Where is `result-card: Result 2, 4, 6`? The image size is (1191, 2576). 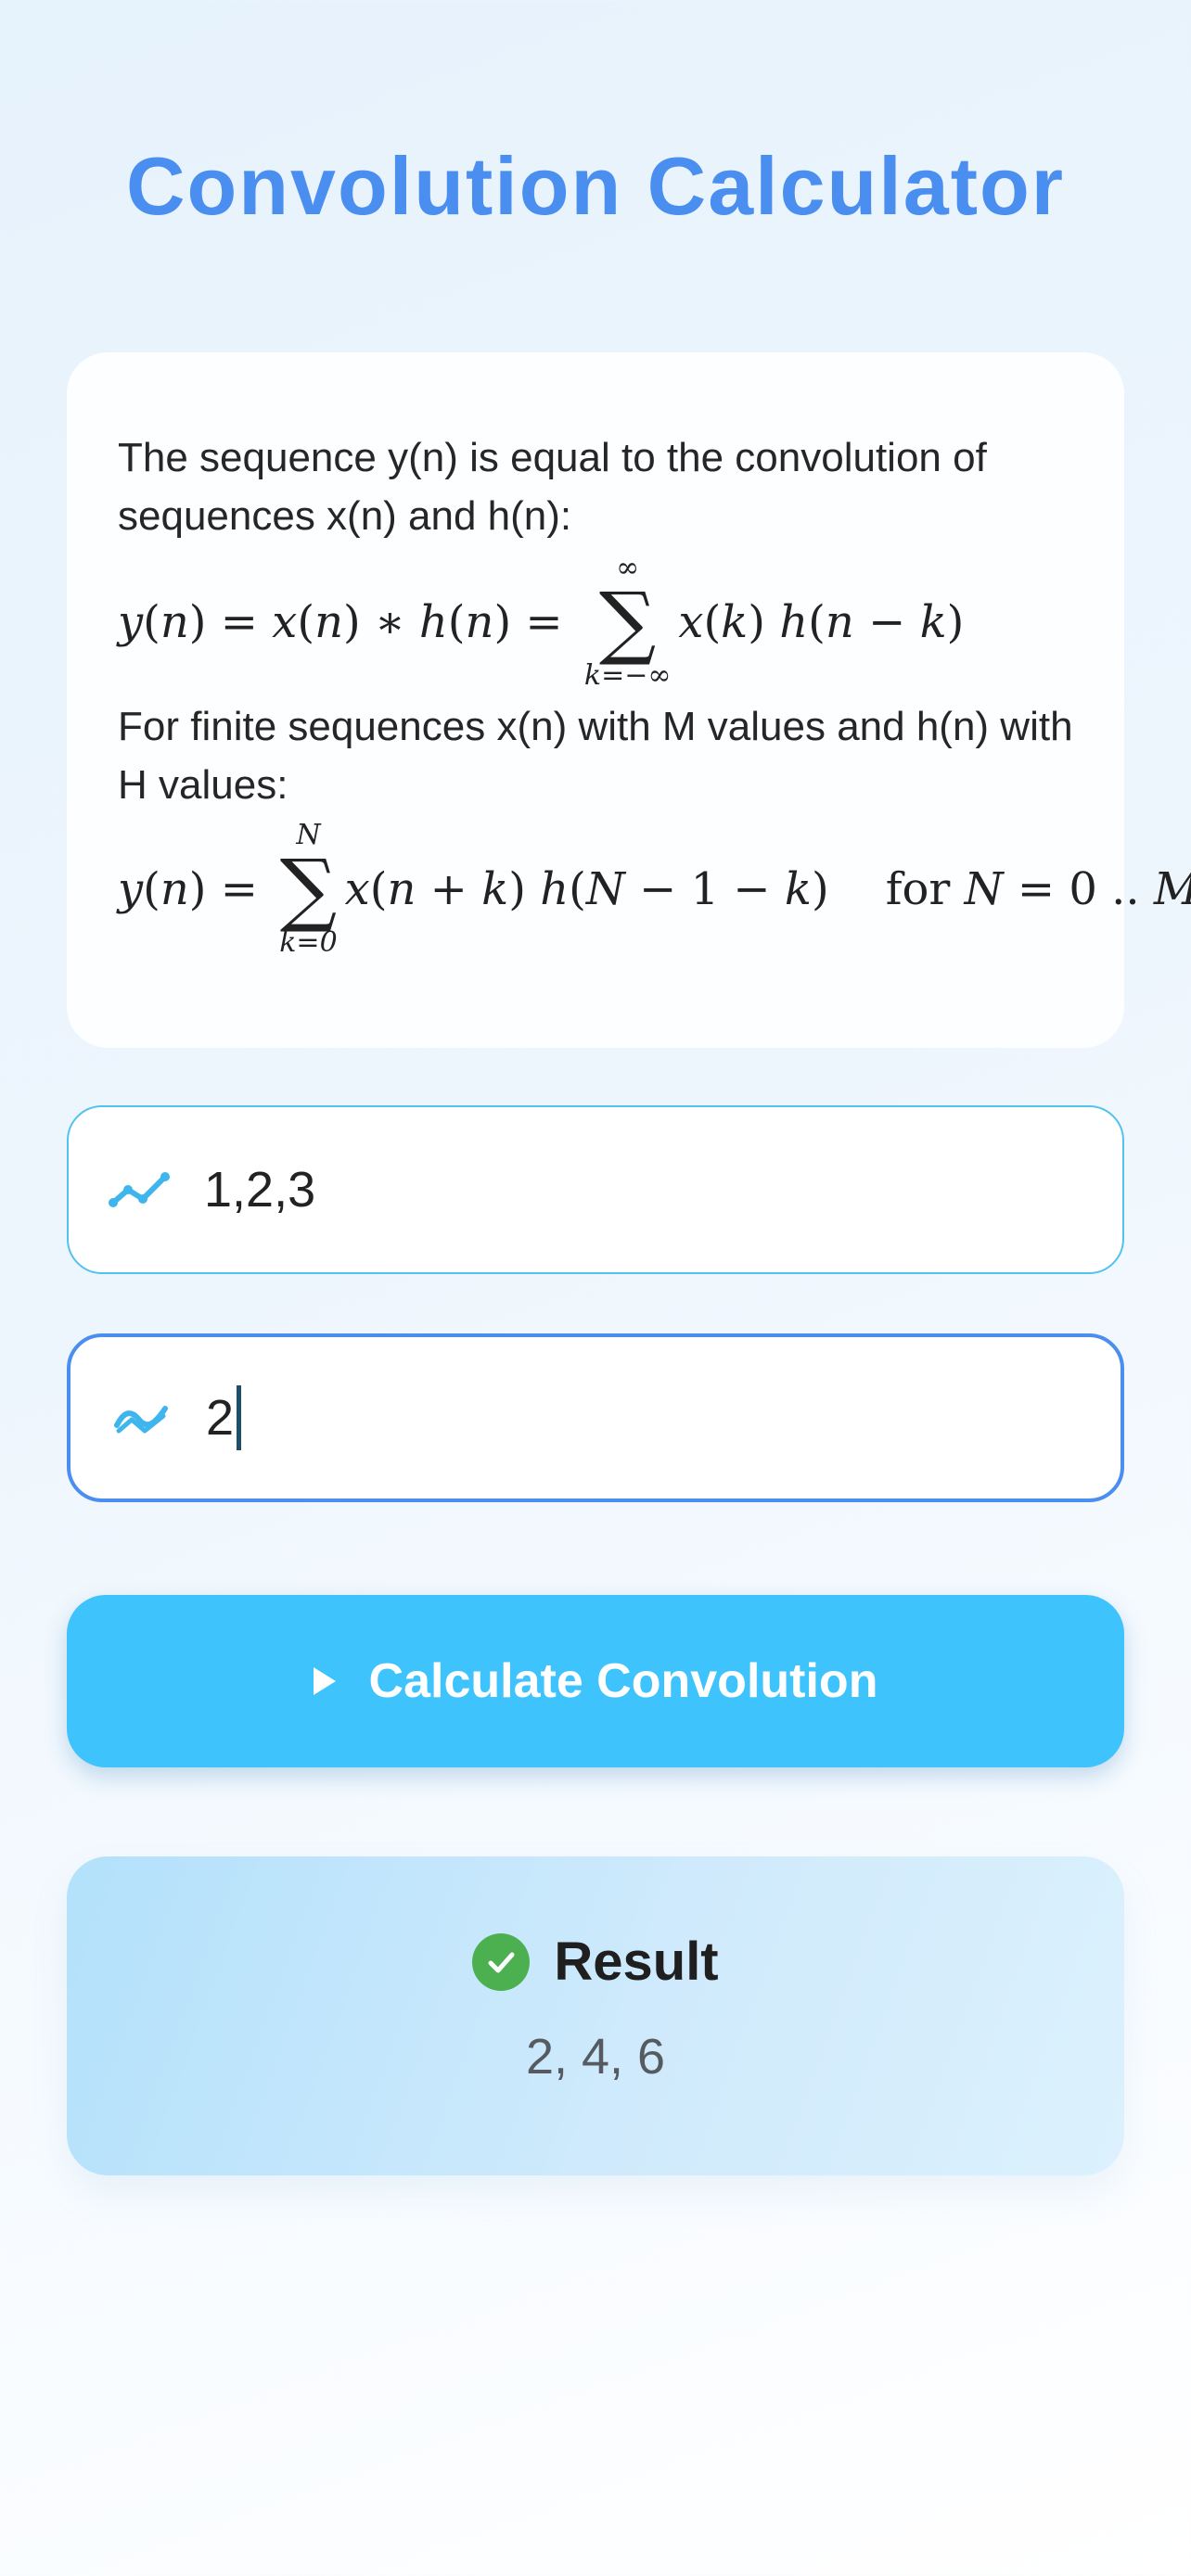 result-card: Result 2, 4, 6 is located at coordinates (595, 2016).